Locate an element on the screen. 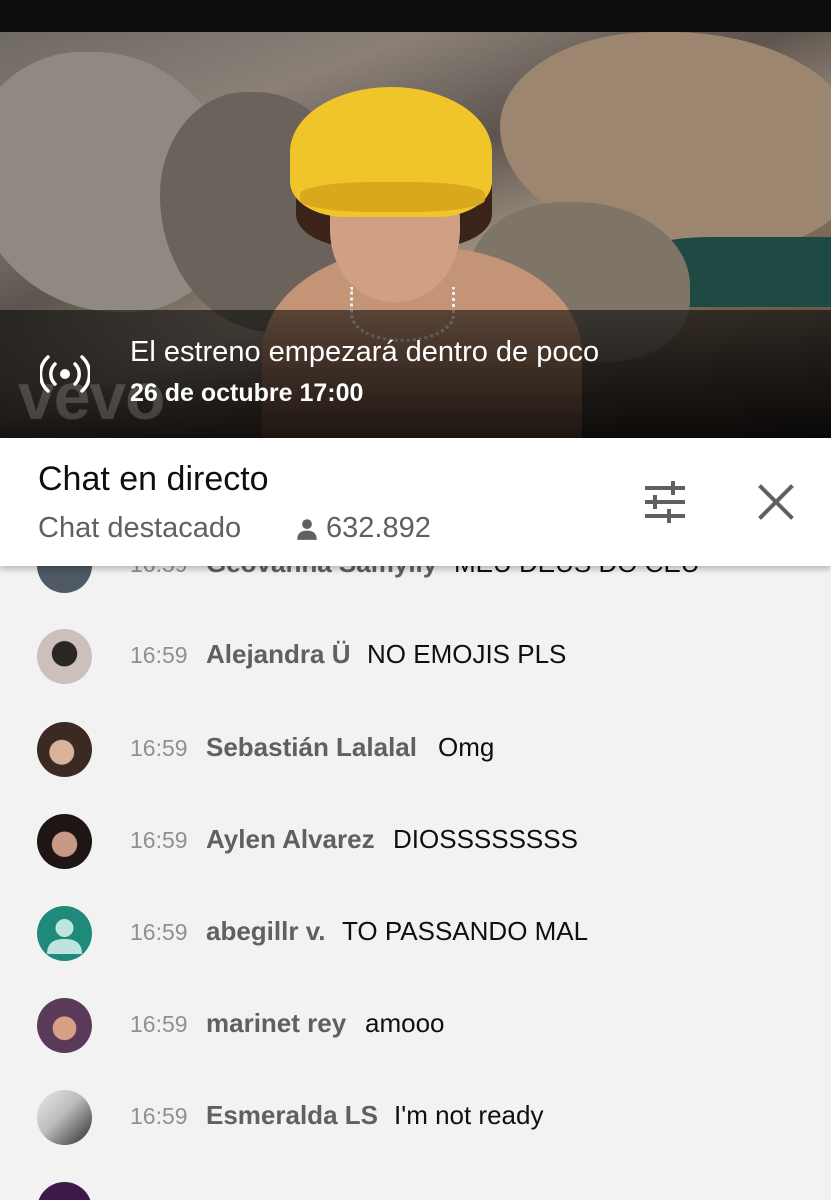 This screenshot has width=831, height=1200. message-text: TO PASSANDO MAL is located at coordinates (465, 931).